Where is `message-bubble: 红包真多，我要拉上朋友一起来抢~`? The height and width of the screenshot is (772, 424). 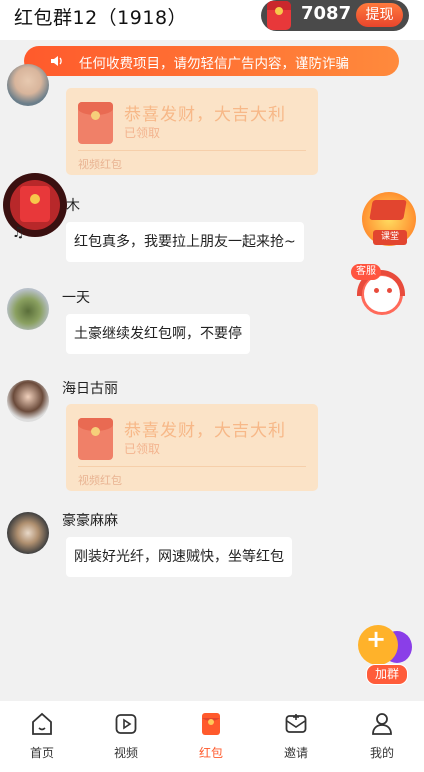 message-bubble: 红包真多，我要拉上朋友一起来抢~ is located at coordinates (185, 242).